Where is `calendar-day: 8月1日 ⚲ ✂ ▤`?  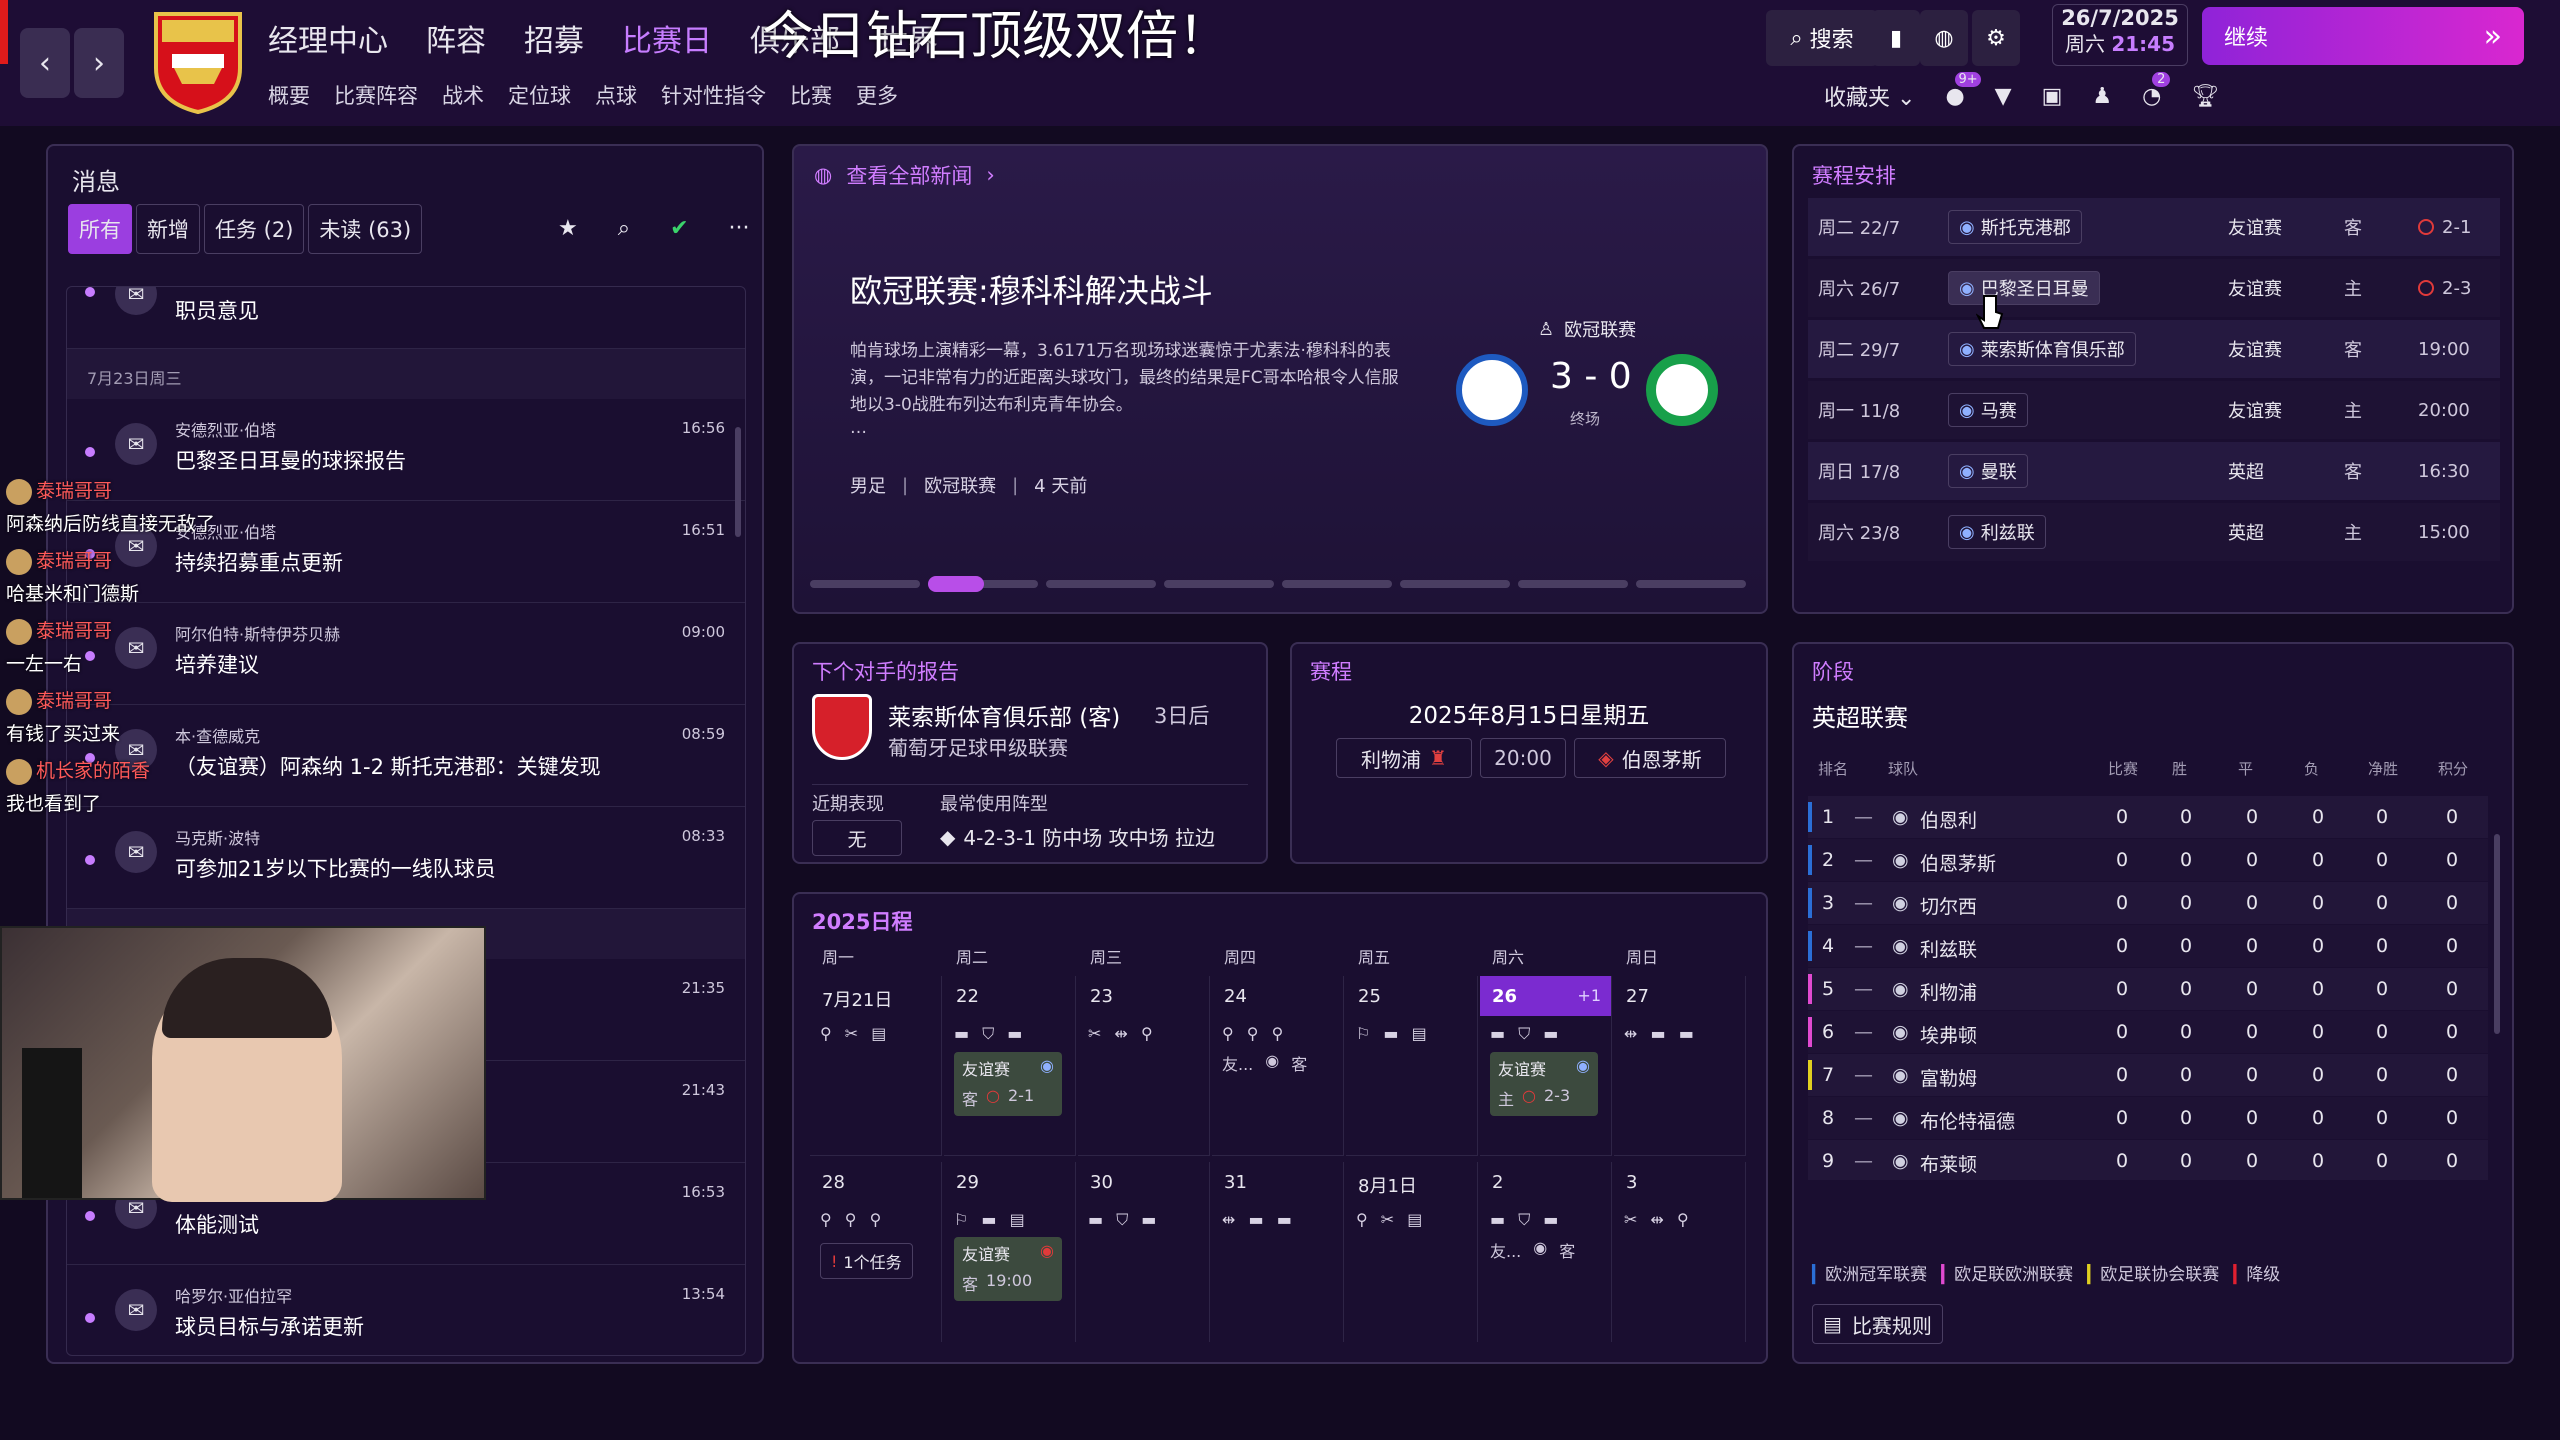 calendar-day: 8月1日 ⚲ ✂ ▤ is located at coordinates (1412, 1252).